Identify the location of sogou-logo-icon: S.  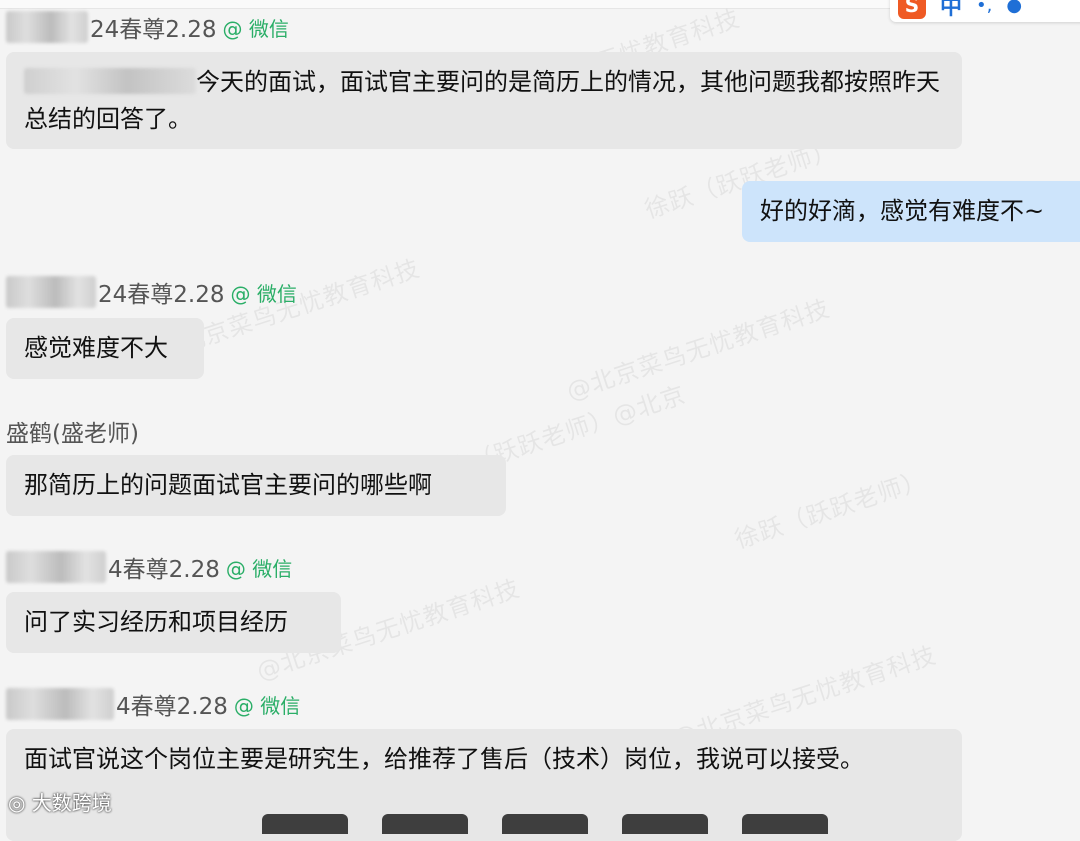
(912, 9).